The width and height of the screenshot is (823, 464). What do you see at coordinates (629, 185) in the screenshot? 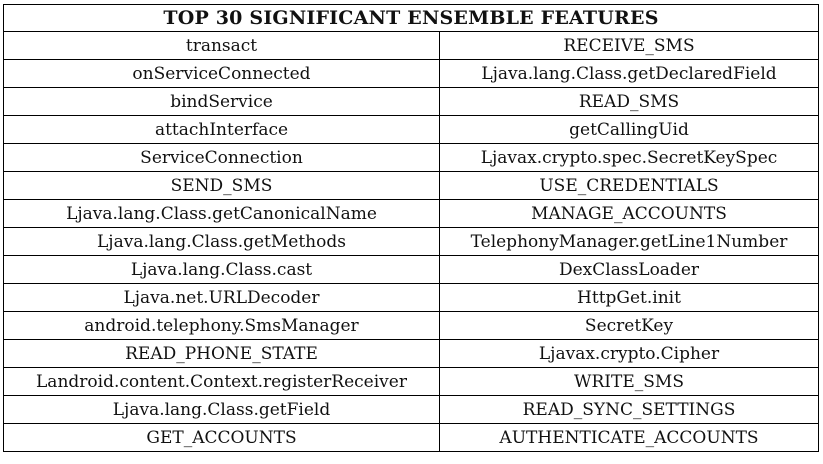
I see `table-cell: USE_CREDENTIALS` at bounding box center [629, 185].